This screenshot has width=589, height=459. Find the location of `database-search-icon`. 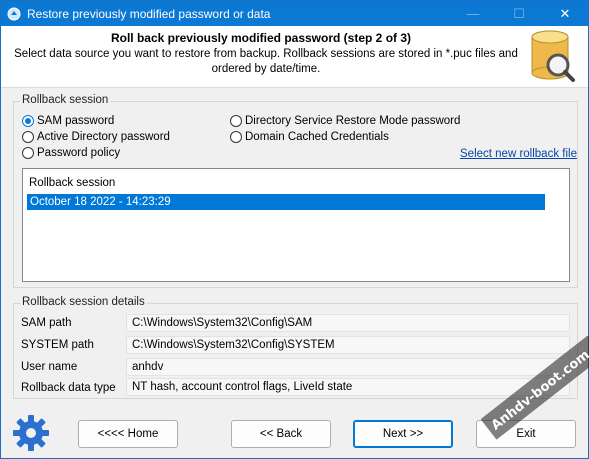

database-search-icon is located at coordinates (553, 57).